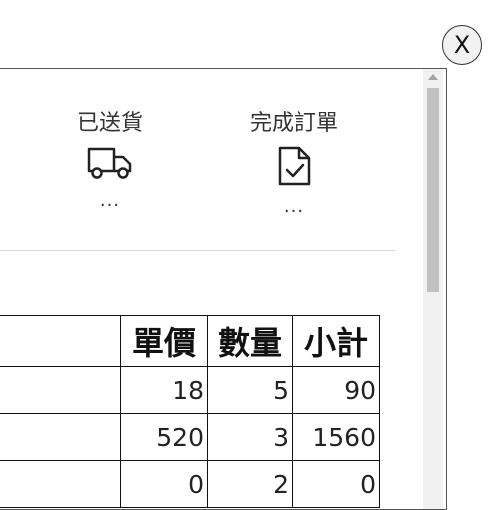 The width and height of the screenshot is (496, 510). I want to click on cell-unit-price: 0, so click(164, 484).